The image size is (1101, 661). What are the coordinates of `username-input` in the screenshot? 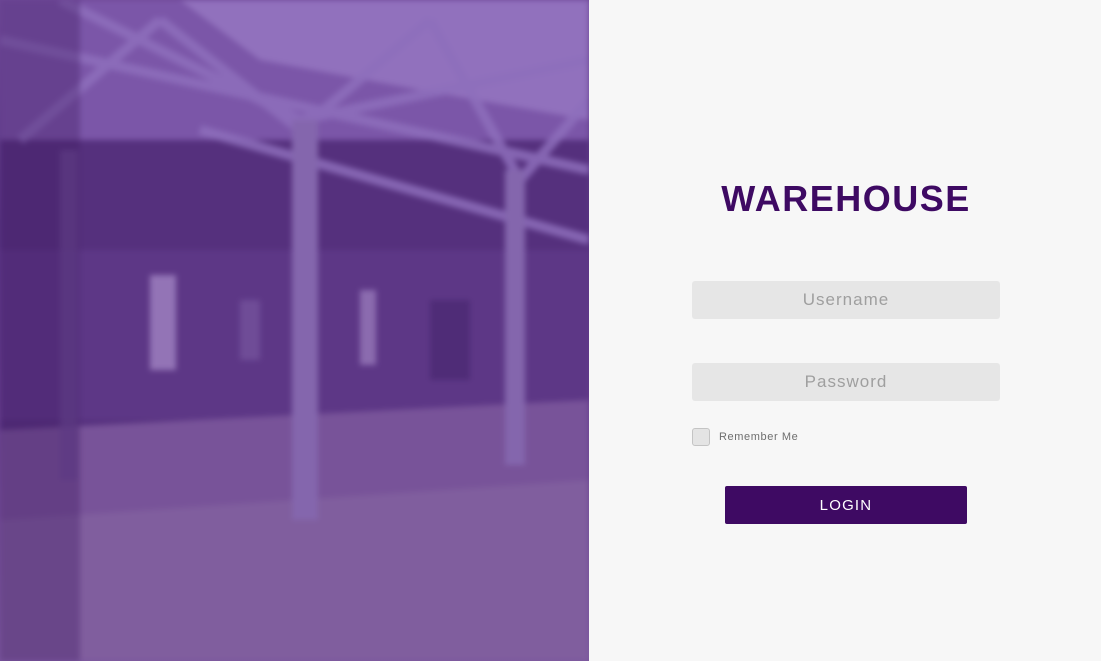 It's located at (846, 300).